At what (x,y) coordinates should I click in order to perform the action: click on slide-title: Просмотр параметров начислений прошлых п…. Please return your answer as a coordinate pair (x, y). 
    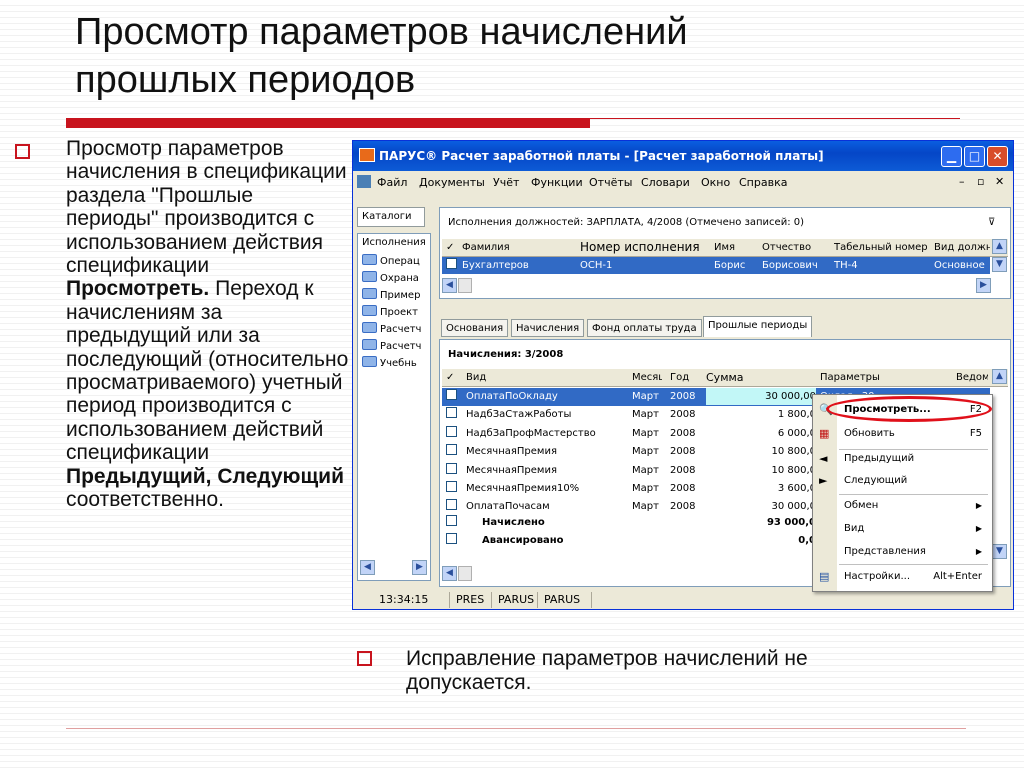
    Looking at the image, I should click on (525, 56).